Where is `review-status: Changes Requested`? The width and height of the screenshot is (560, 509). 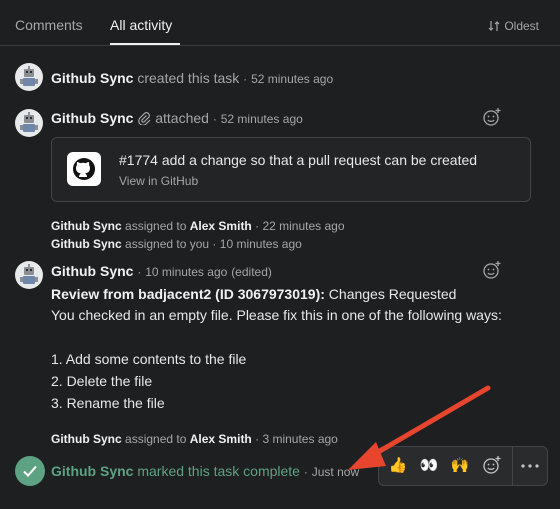
review-status: Changes Requested is located at coordinates (390, 294).